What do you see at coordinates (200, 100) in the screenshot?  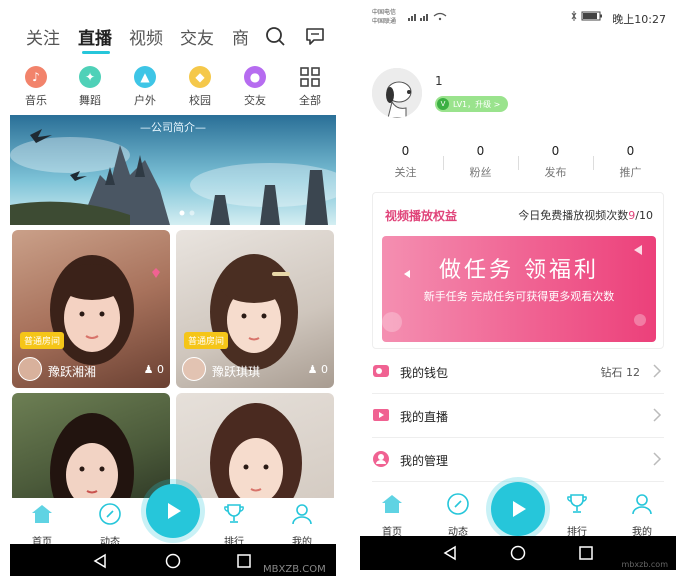 I see `category-label: 校园` at bounding box center [200, 100].